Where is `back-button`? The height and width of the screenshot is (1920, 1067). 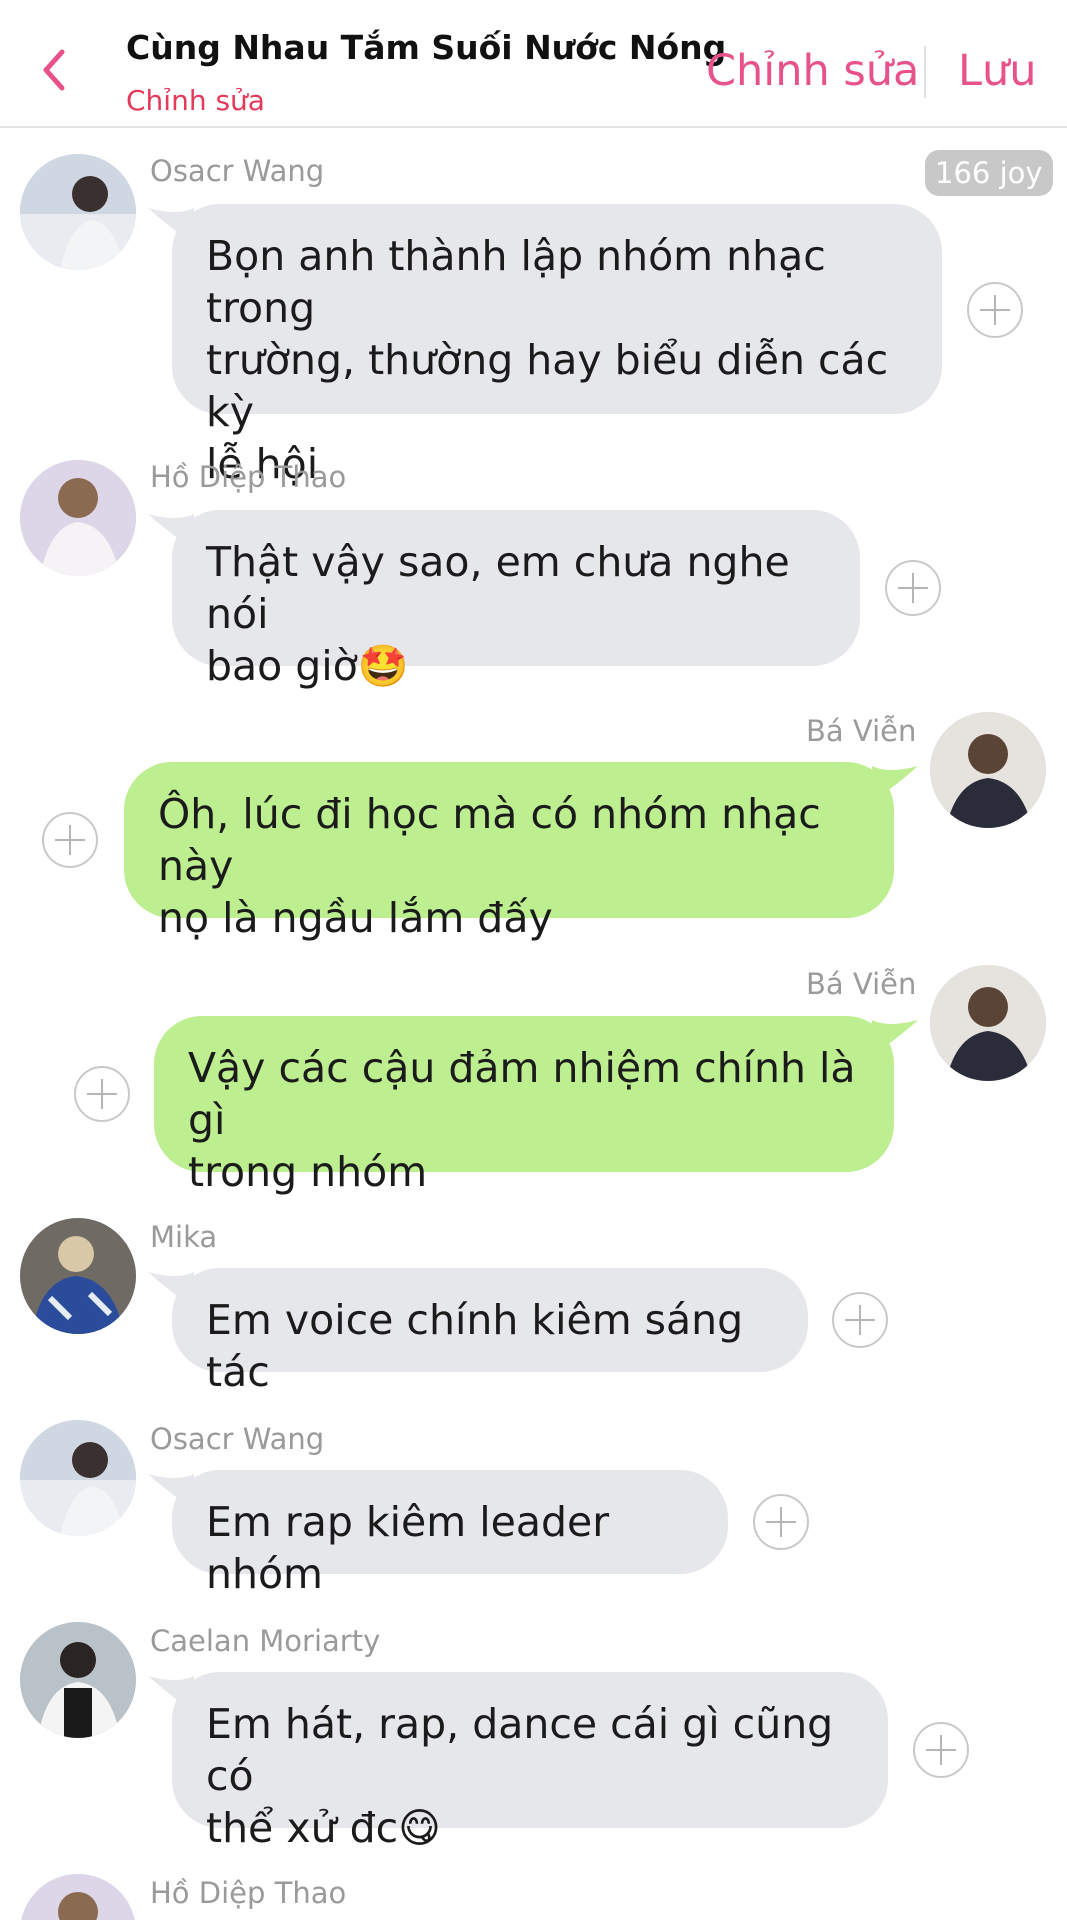
back-button is located at coordinates (56, 70).